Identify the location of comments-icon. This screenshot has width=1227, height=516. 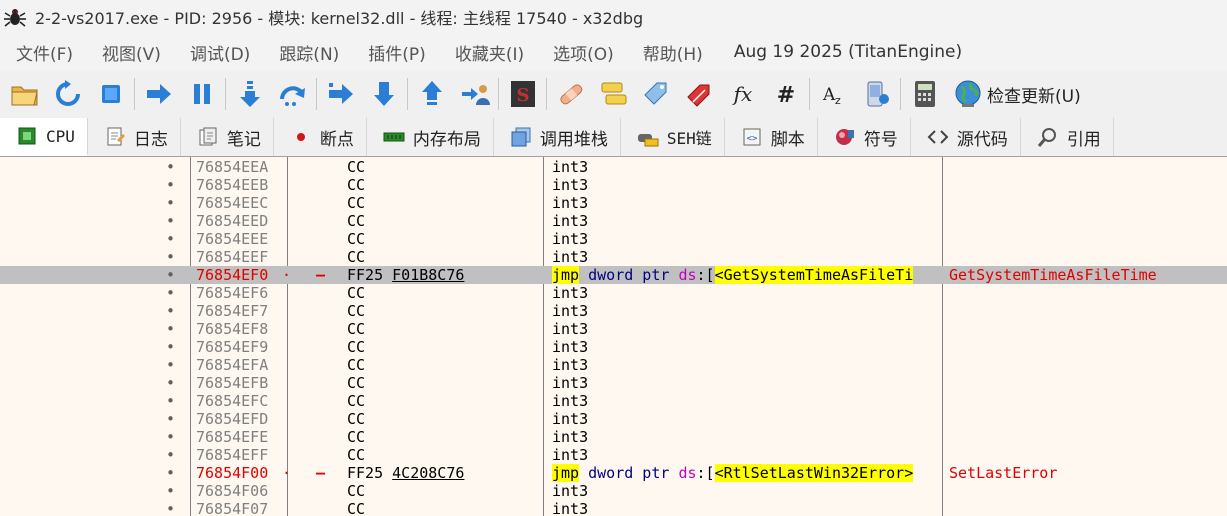
(614, 94).